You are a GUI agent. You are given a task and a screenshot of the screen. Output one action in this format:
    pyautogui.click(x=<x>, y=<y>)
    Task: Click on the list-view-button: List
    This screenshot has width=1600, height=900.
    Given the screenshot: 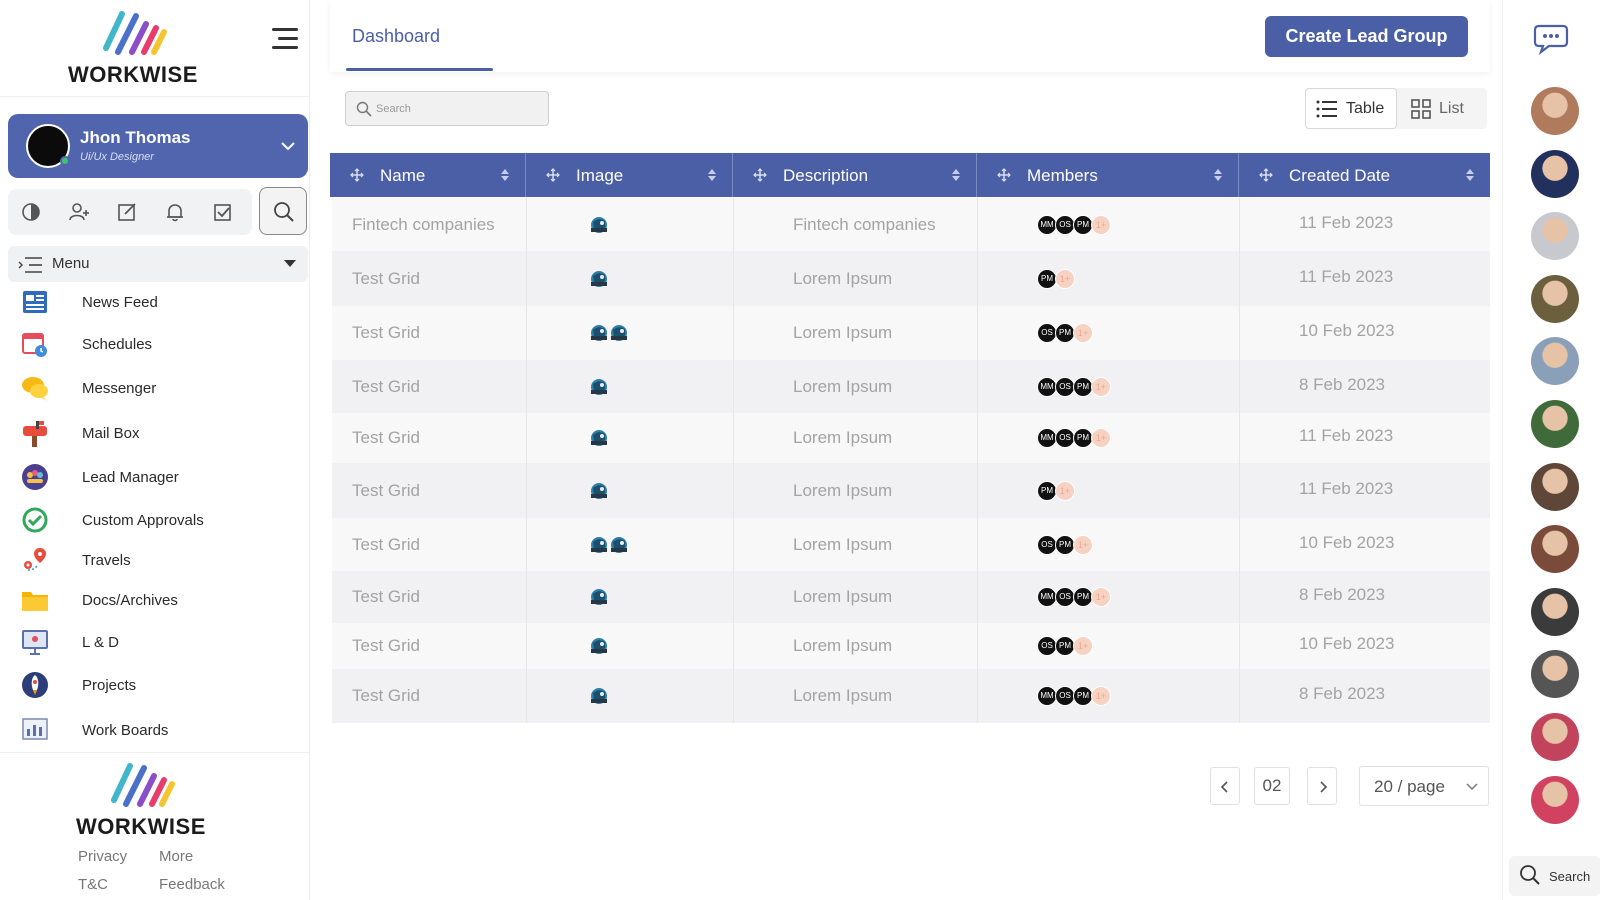 What is the action you would take?
    pyautogui.click(x=1444, y=108)
    